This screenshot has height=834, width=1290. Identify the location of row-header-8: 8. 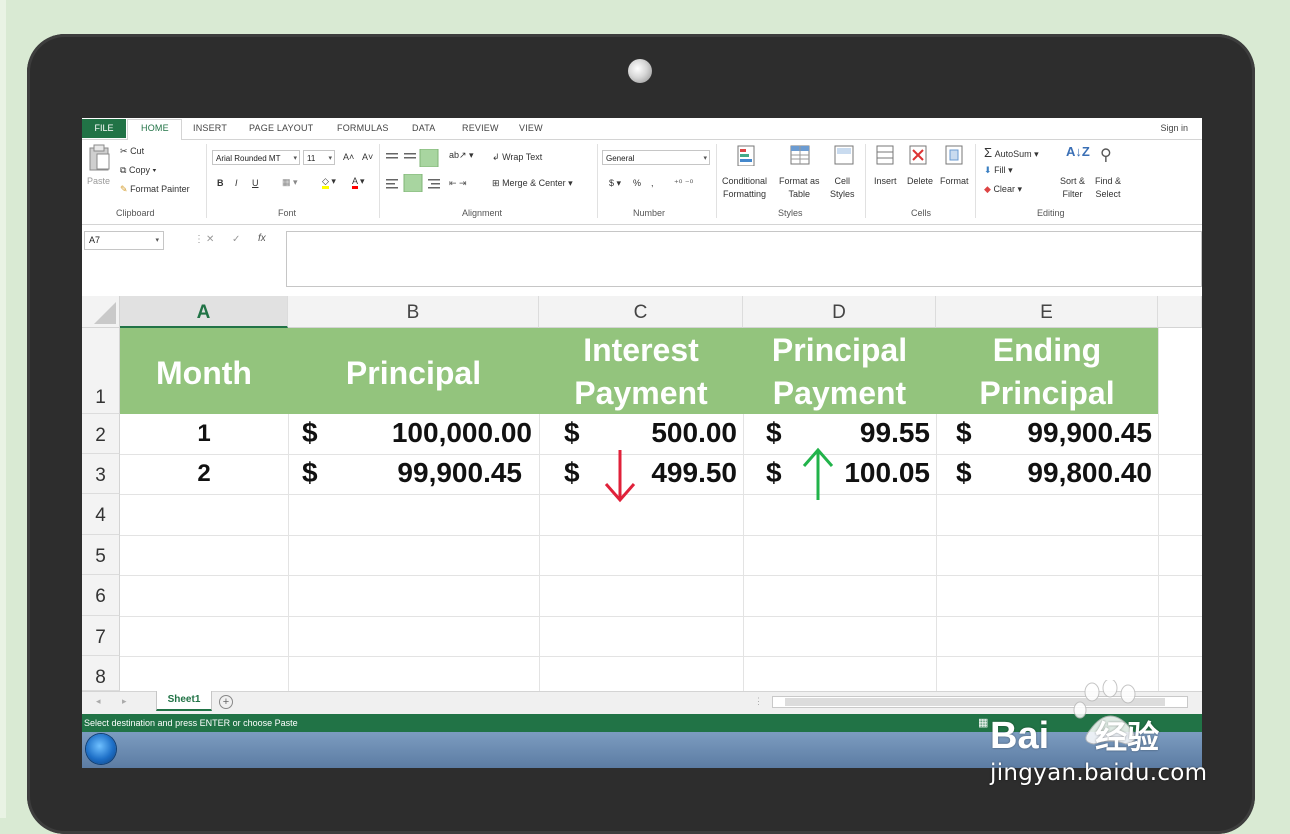
(101, 673).